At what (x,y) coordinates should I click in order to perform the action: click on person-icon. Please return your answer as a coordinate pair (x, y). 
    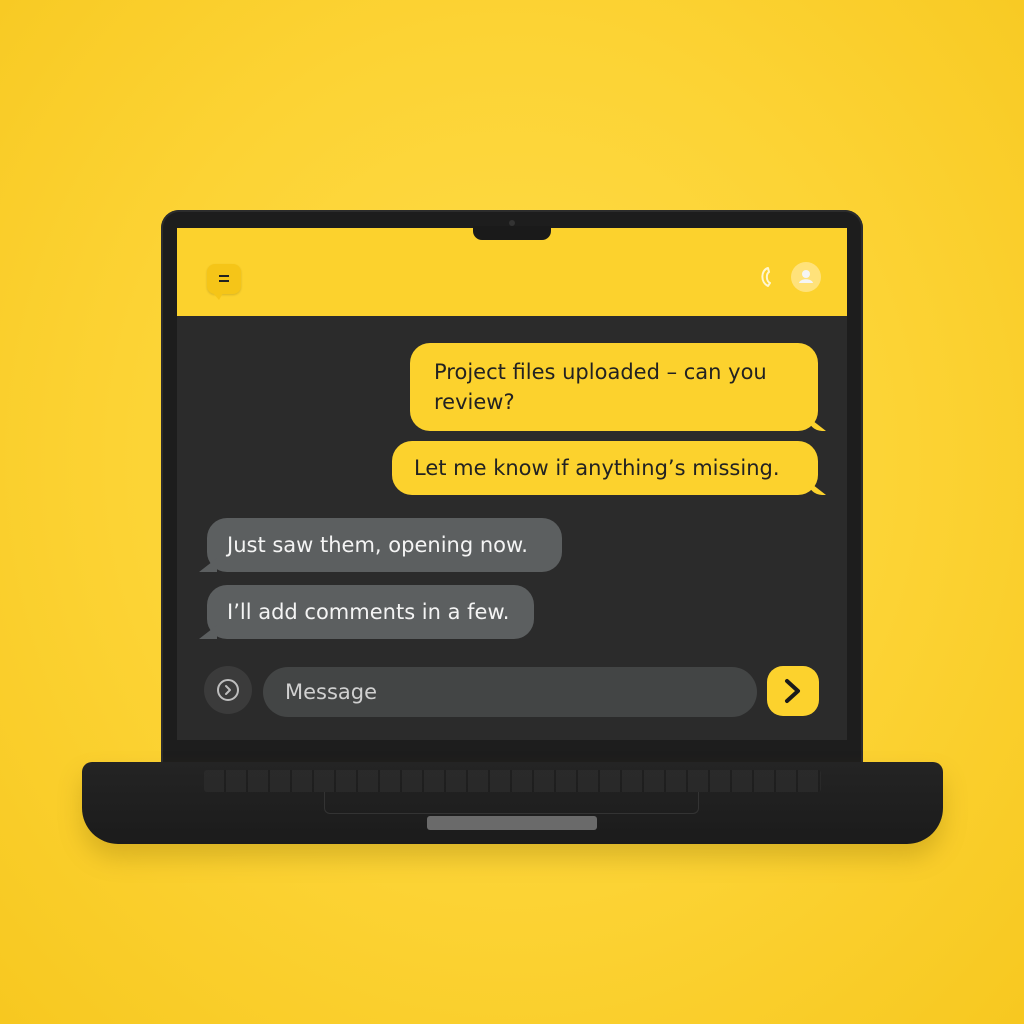
    Looking at the image, I should click on (806, 276).